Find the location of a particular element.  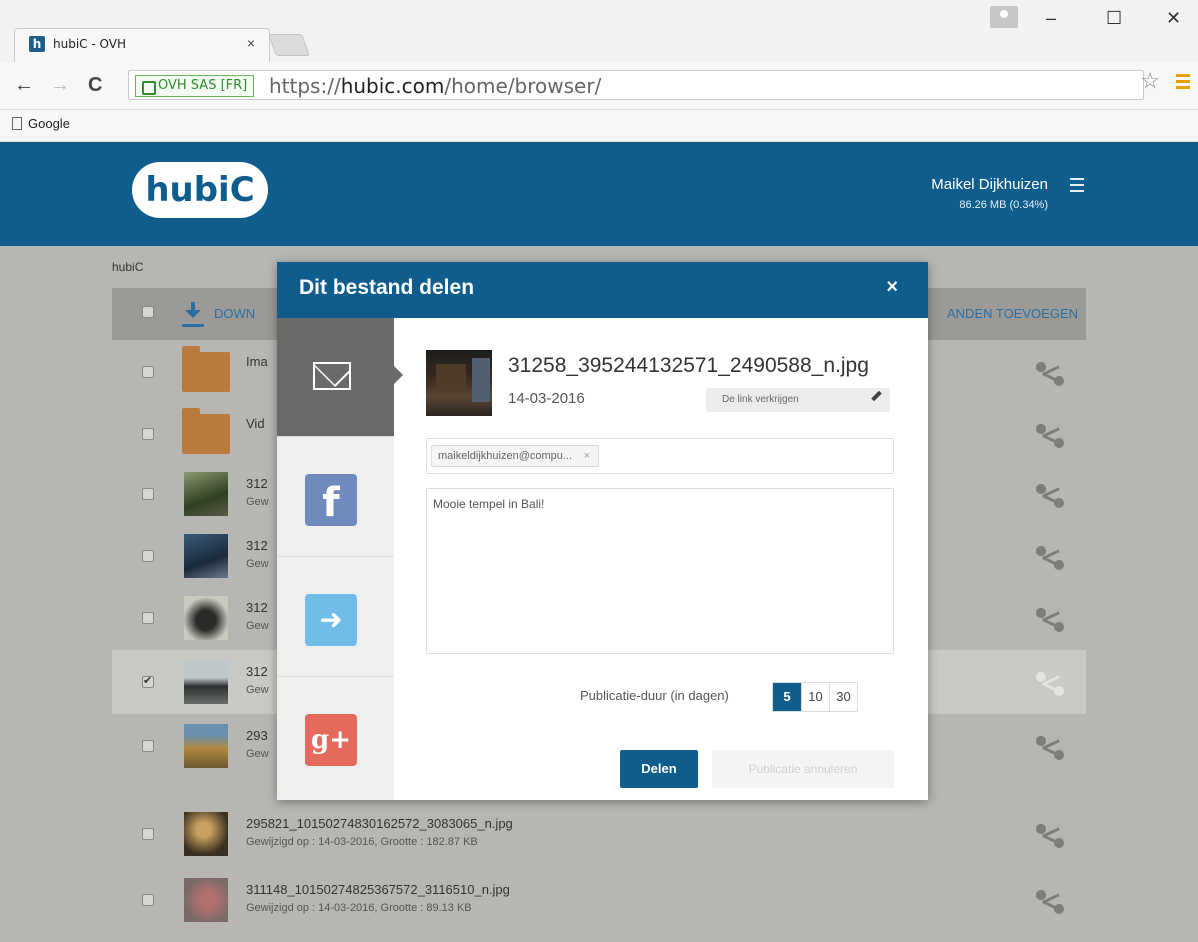

tab-title: hubiC - OVH is located at coordinates (89, 44).